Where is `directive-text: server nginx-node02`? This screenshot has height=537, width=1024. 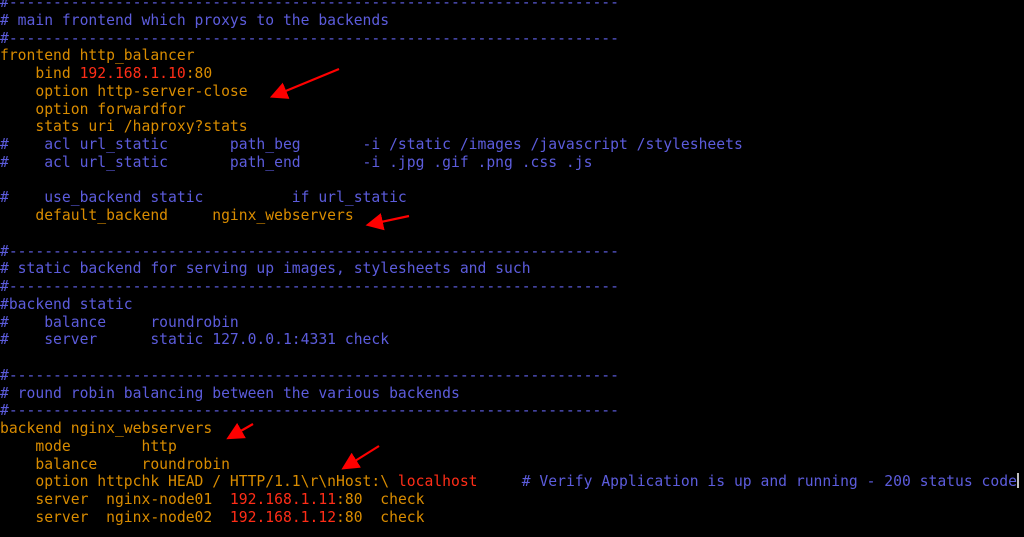
directive-text: server nginx-node02 is located at coordinates (115, 517).